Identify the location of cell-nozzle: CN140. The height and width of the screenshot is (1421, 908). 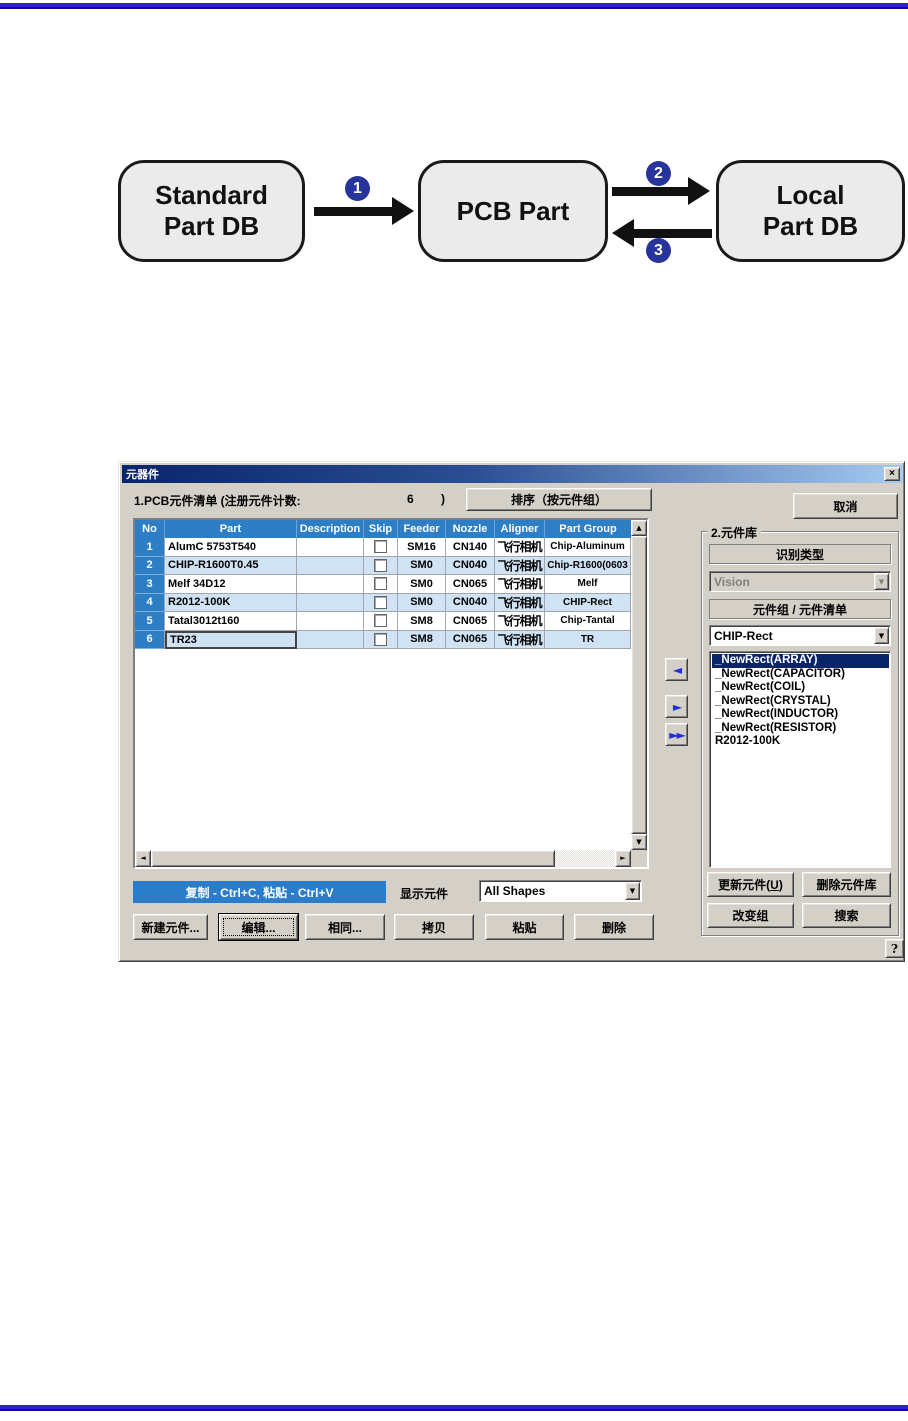
(470, 547).